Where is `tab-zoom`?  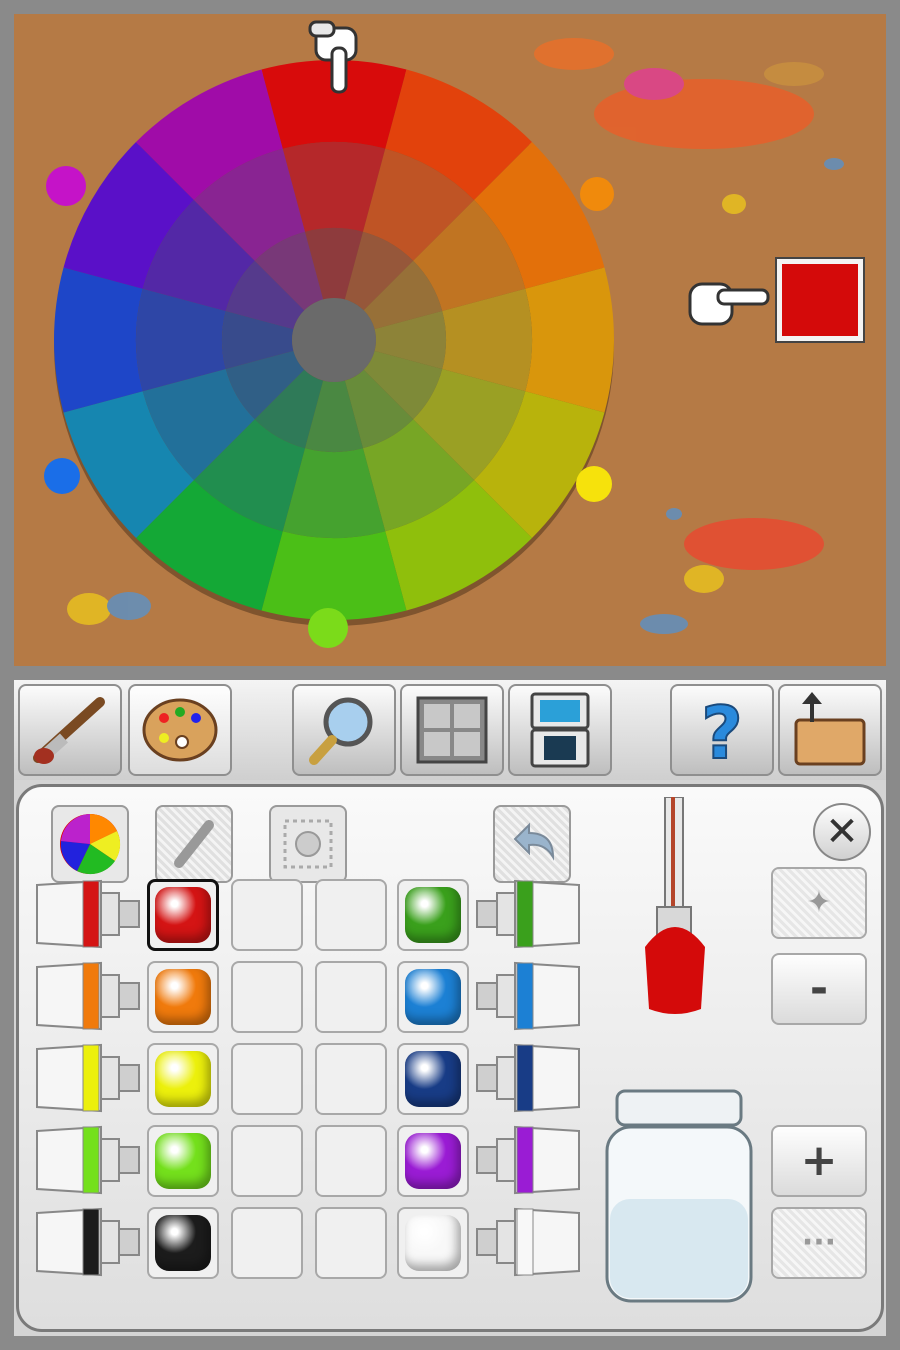 tab-zoom is located at coordinates (344, 730).